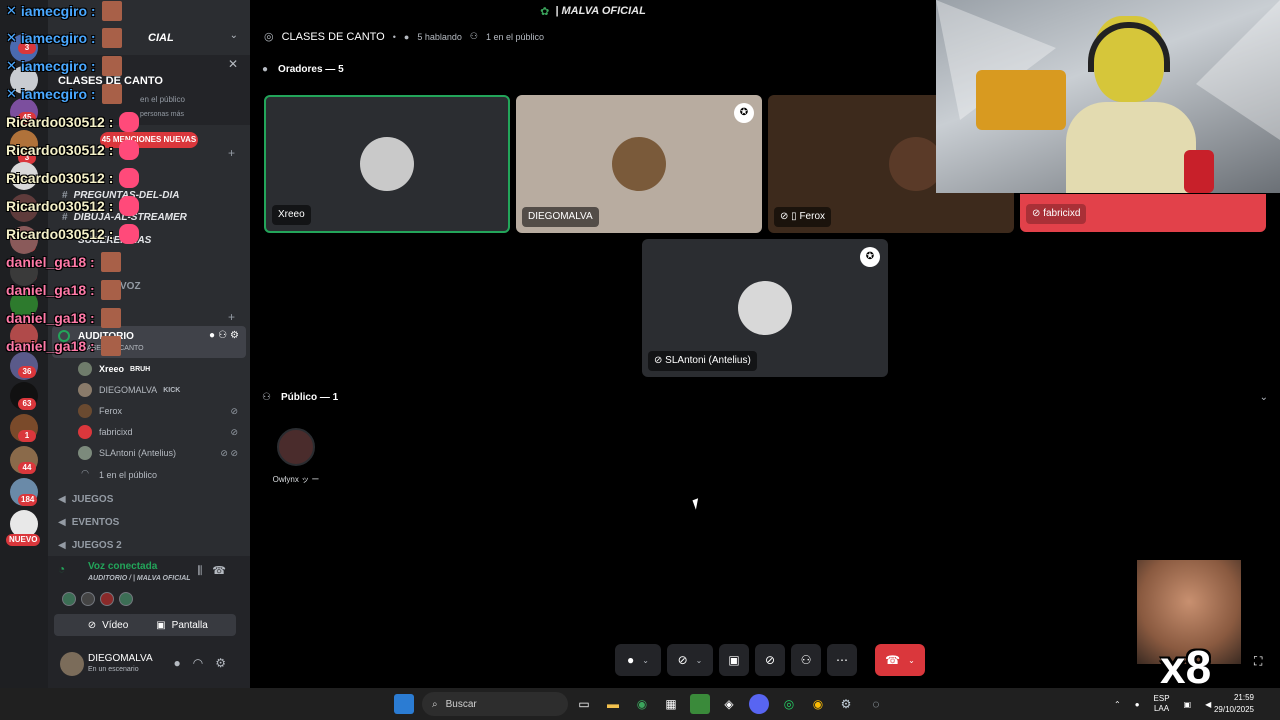 The width and height of the screenshot is (1280, 720). What do you see at coordinates (671, 704) in the screenshot?
I see `store-icon: ▦` at bounding box center [671, 704].